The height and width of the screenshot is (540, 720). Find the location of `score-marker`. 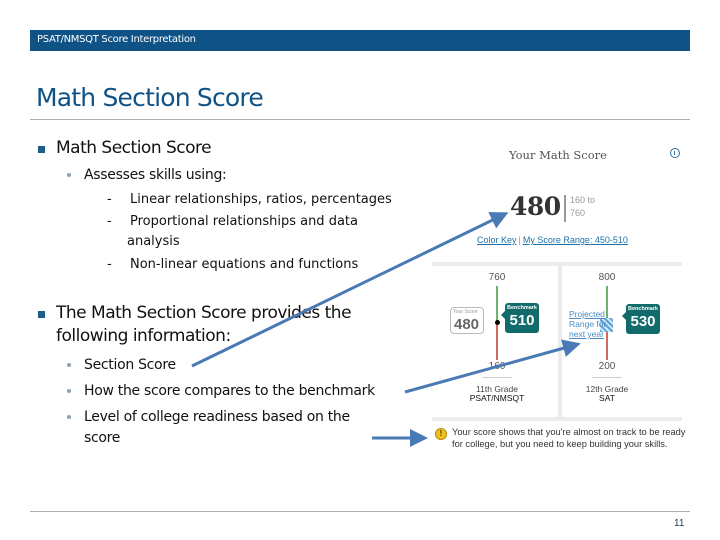

score-marker is located at coordinates (497, 322).